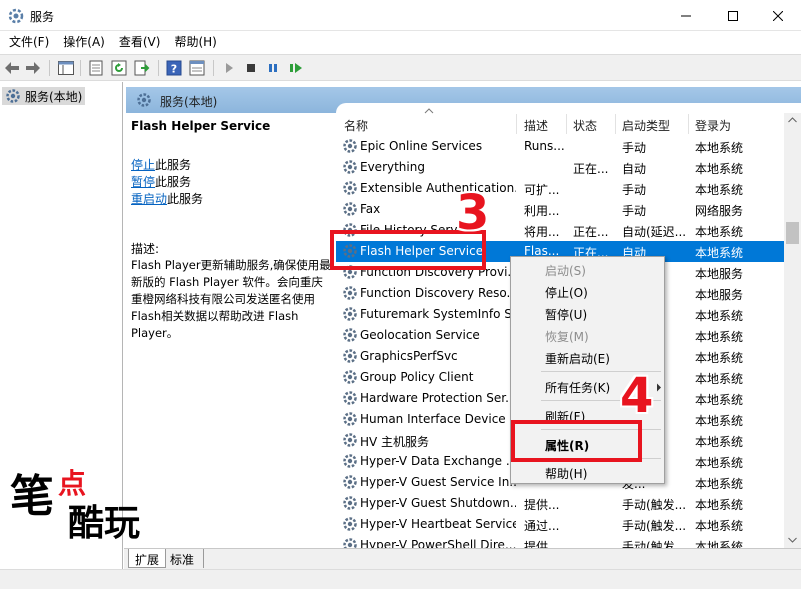 The height and width of the screenshot is (589, 801). What do you see at coordinates (560, 167) in the screenshot?
I see `table-row: Everything 正在... 自动 本地系统` at bounding box center [560, 167].